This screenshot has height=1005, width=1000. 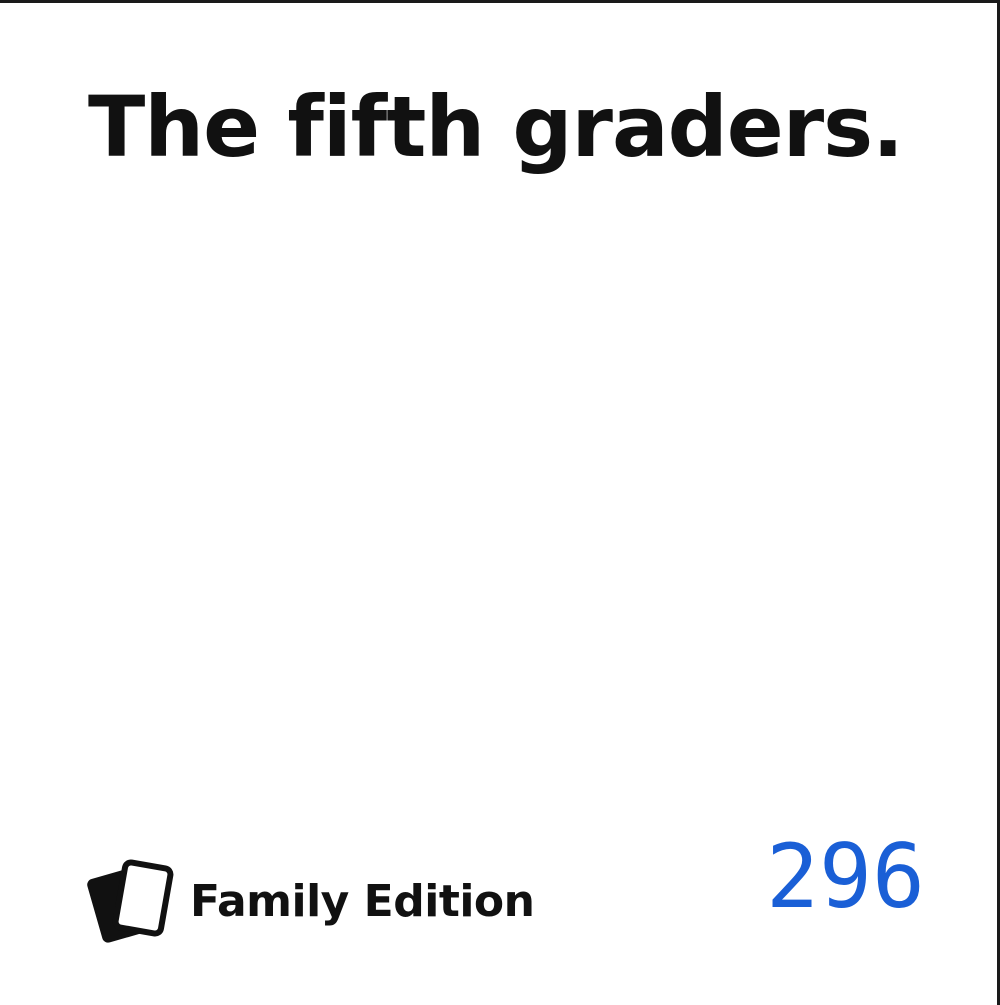 What do you see at coordinates (362, 901) in the screenshot?
I see `brand-name: Family Edition` at bounding box center [362, 901].